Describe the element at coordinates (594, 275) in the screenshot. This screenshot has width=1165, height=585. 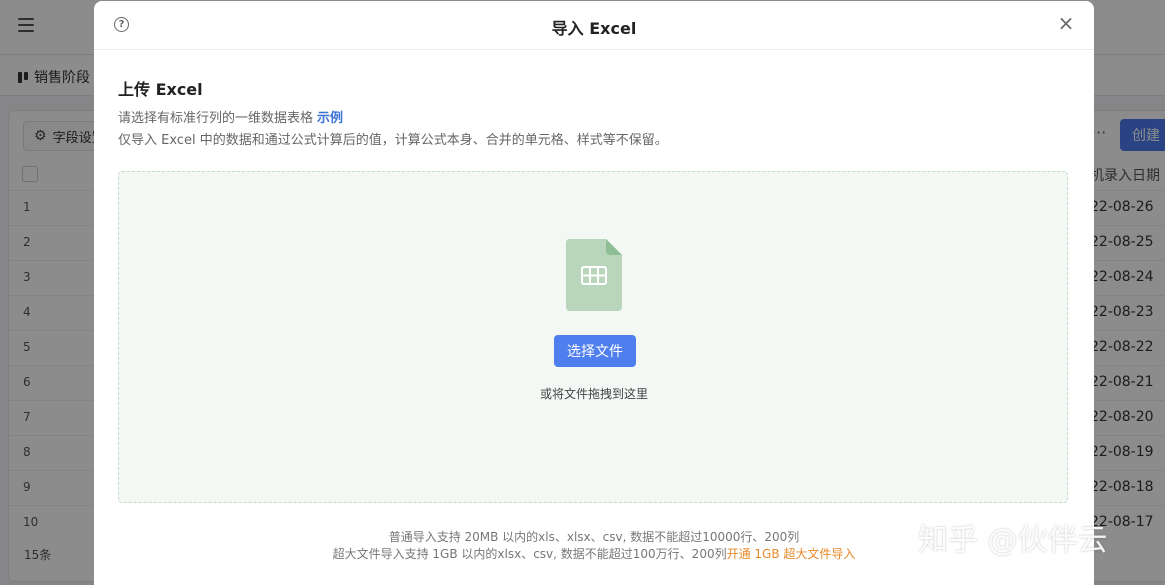
I see `spreadsheet-file-icon` at that location.